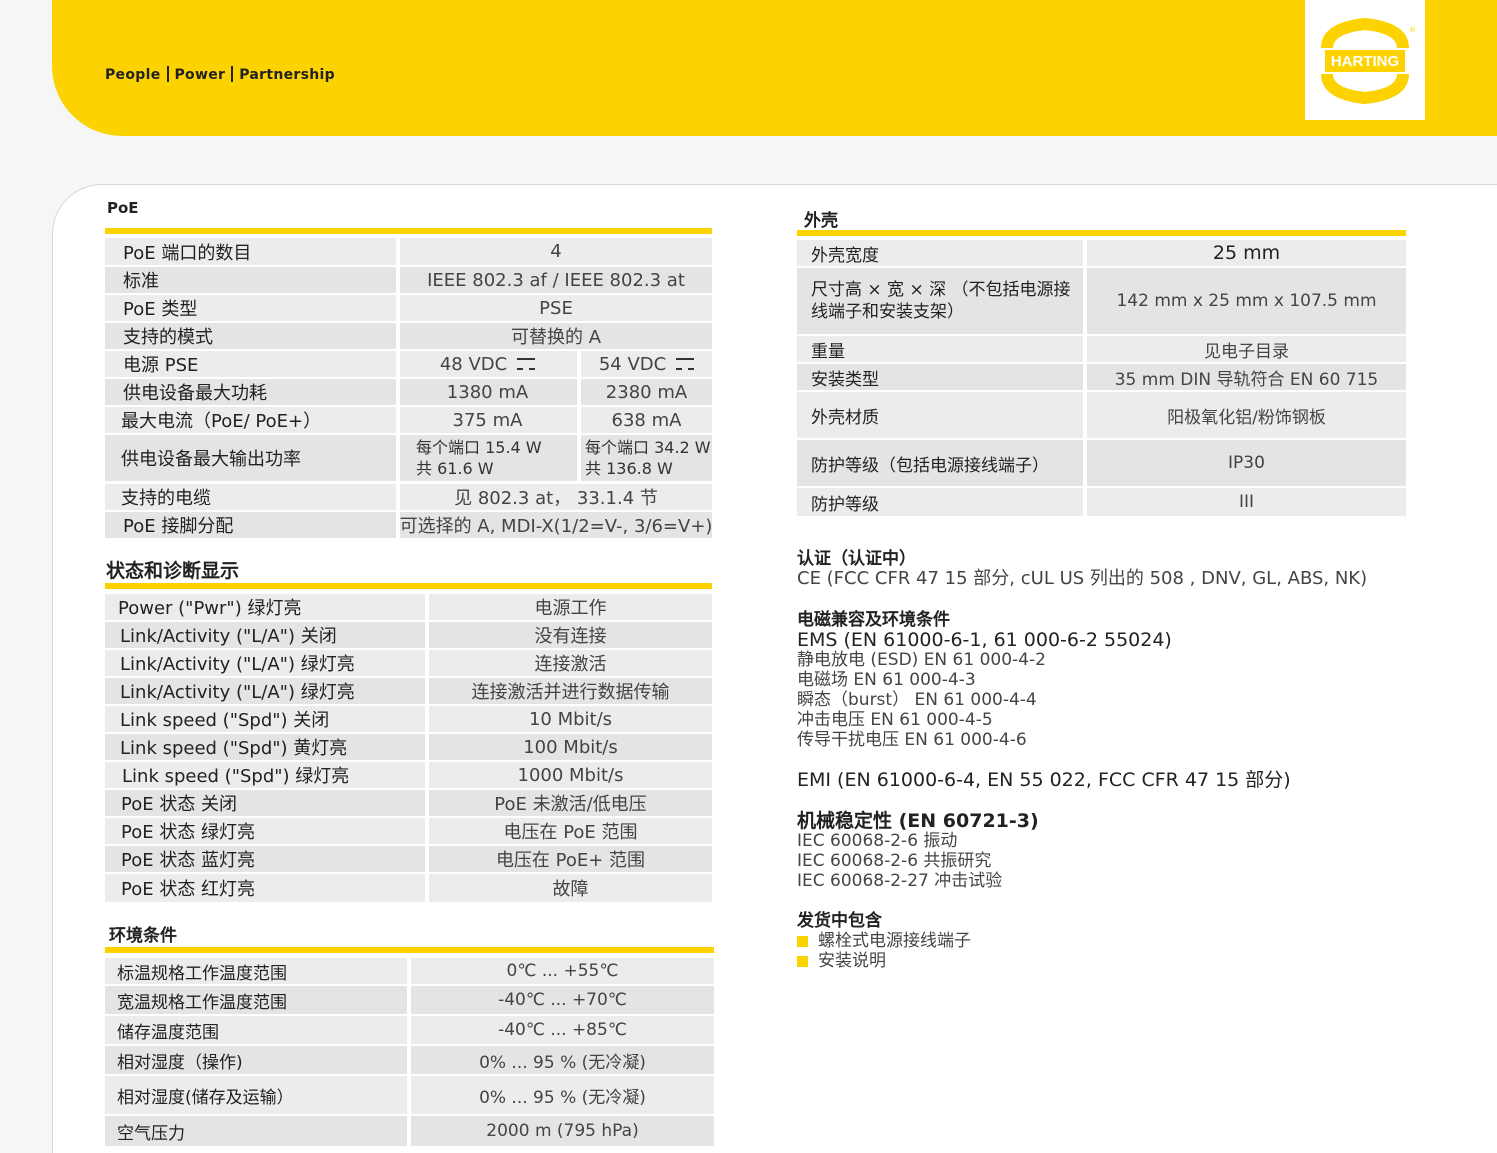 This screenshot has width=1497, height=1153. I want to click on row-label: Link/Activity ("L/A") 绿灯亮, so click(237, 664).